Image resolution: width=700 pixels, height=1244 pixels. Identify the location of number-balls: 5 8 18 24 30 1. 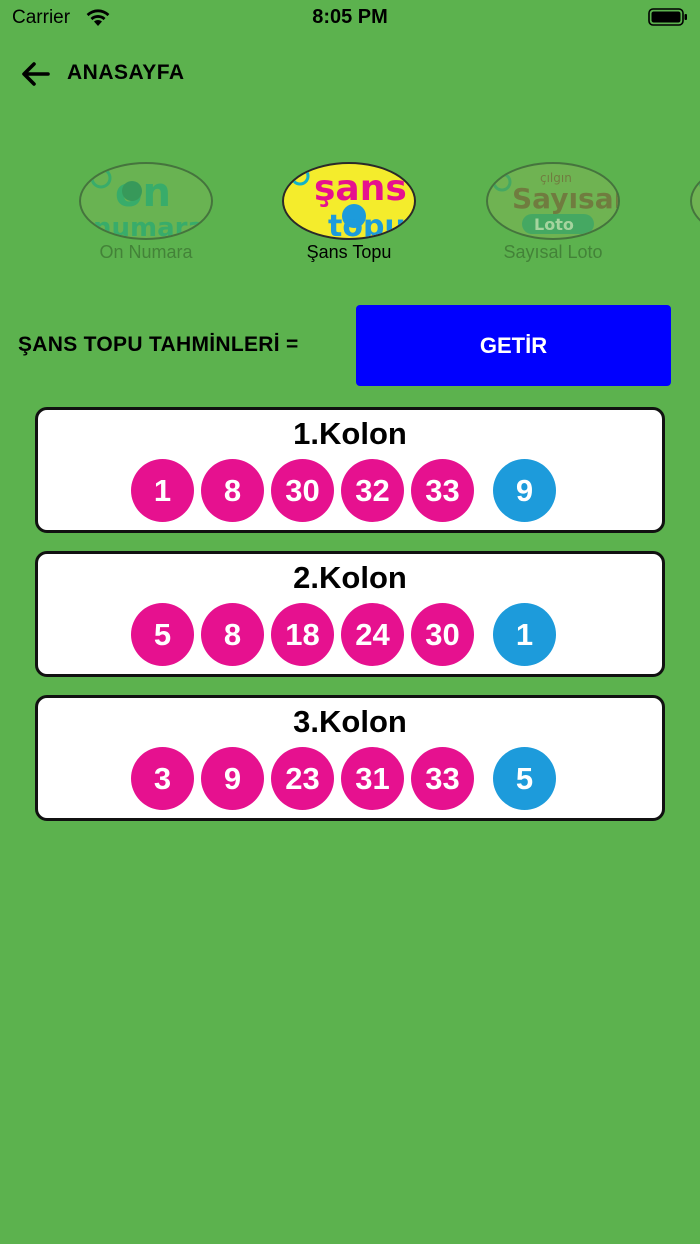
(351, 635).